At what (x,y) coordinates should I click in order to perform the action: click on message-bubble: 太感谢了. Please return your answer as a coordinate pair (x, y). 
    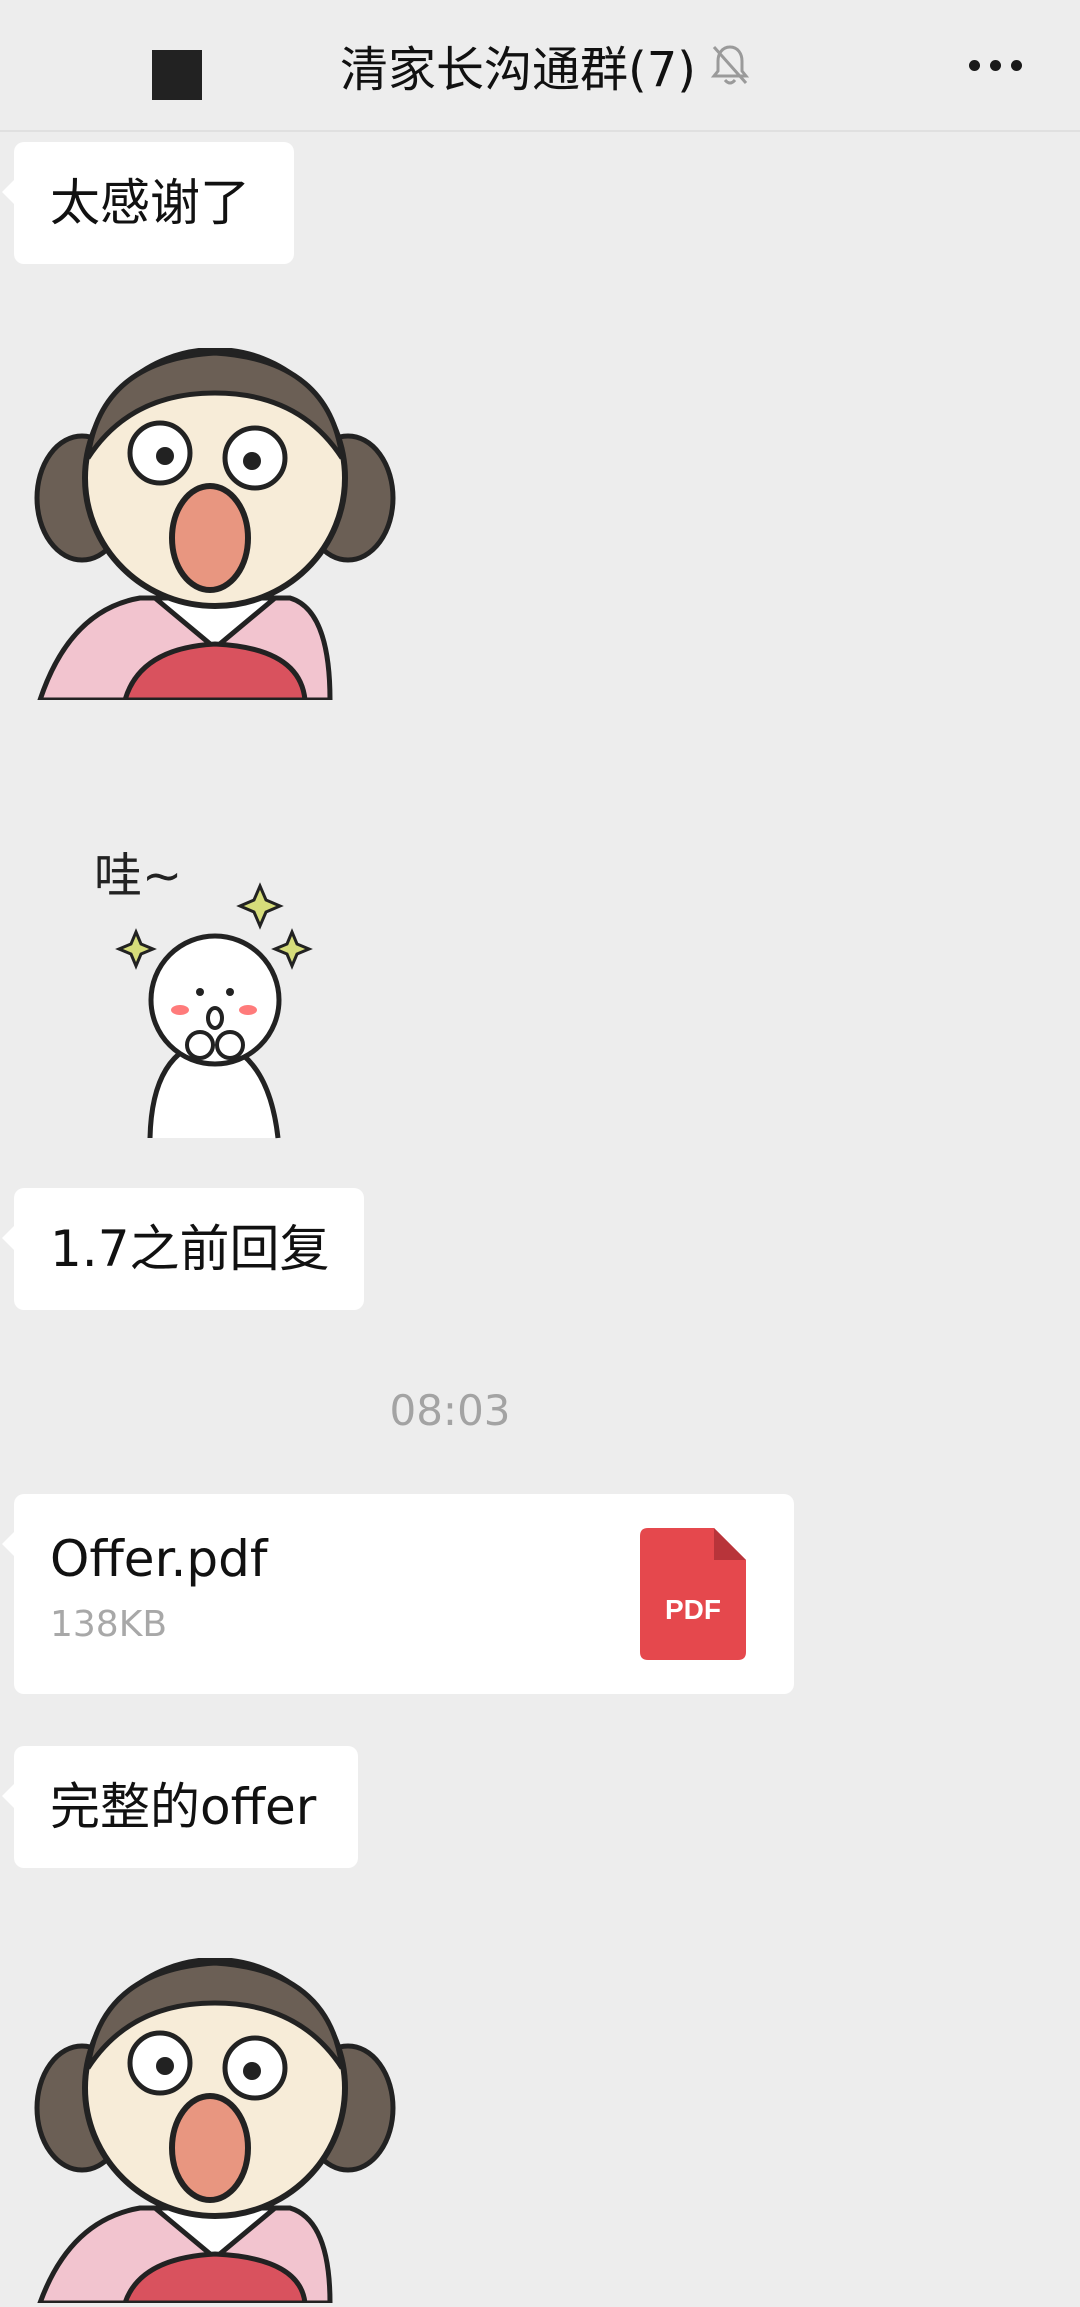
    Looking at the image, I should click on (148, 203).